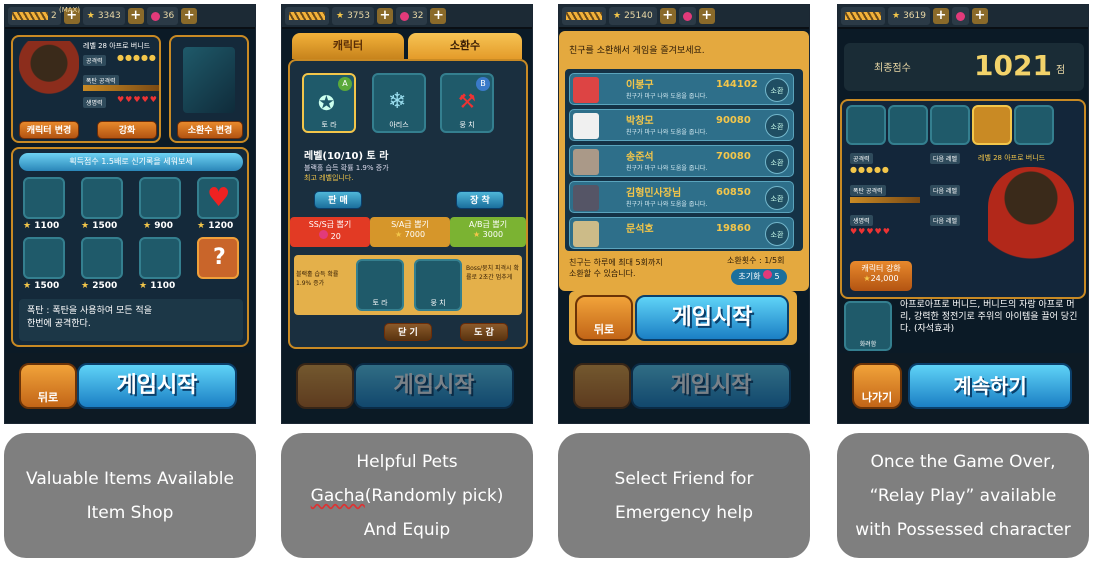 This screenshot has width=1093, height=564. I want to click on gacha-ss-button: SS/S급 뽑기 20, so click(330, 232).